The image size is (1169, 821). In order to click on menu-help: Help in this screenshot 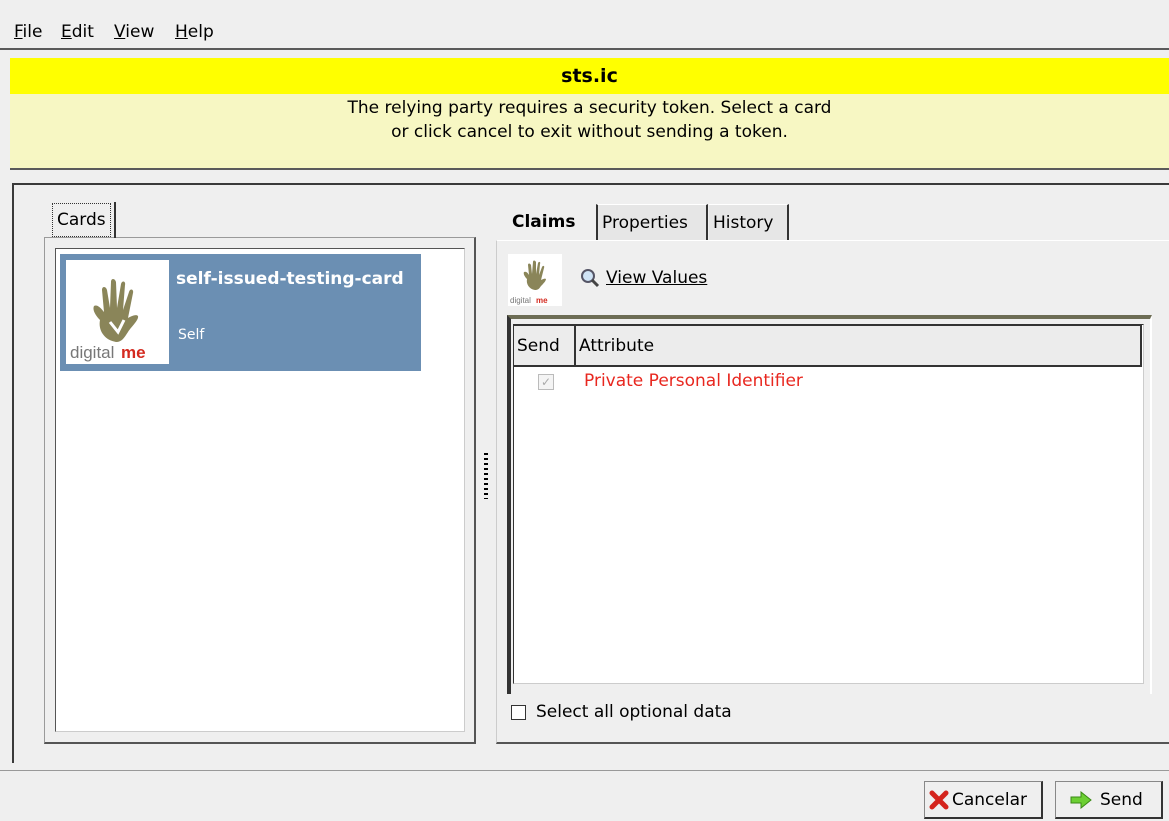, I will do `click(194, 32)`.